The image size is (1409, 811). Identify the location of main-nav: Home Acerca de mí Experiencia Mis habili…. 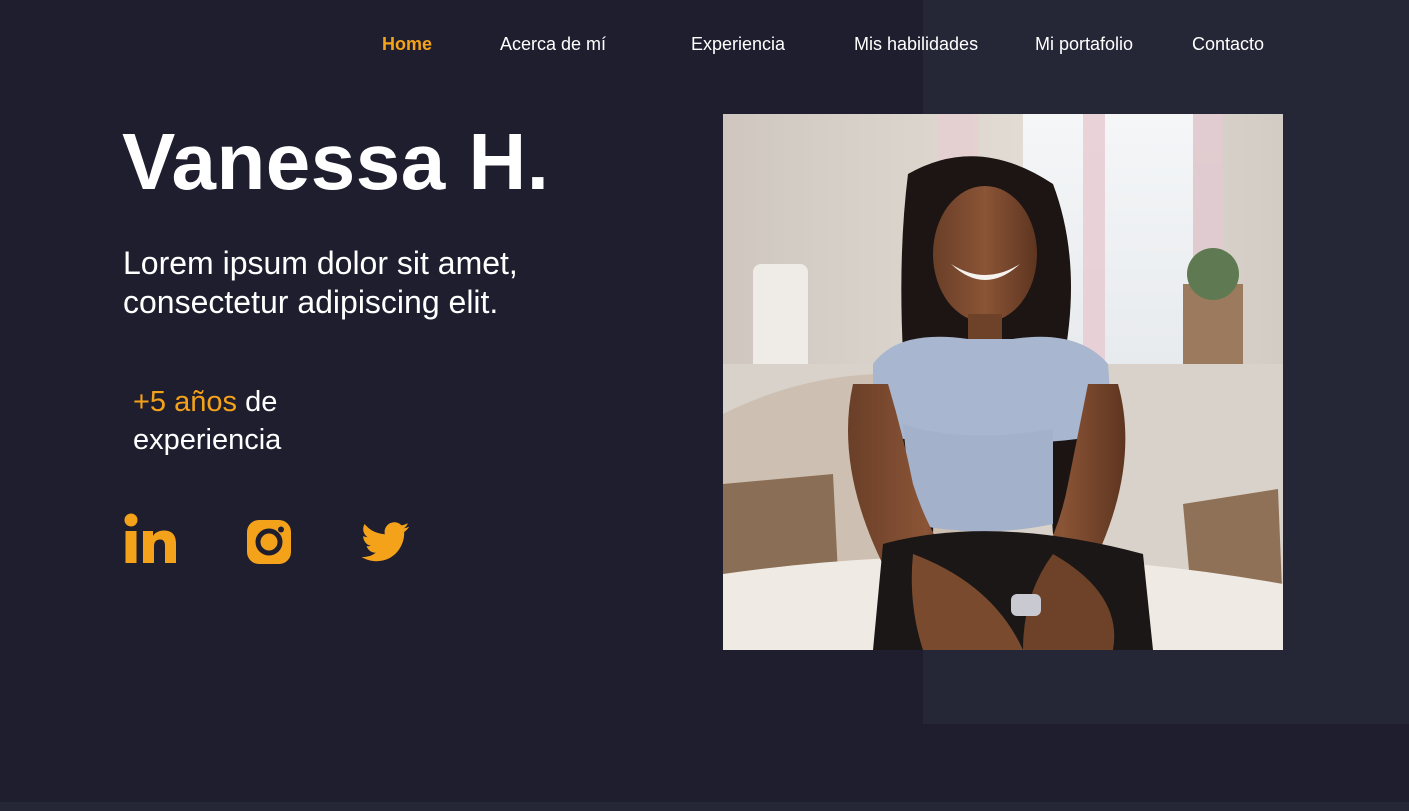
(704, 45).